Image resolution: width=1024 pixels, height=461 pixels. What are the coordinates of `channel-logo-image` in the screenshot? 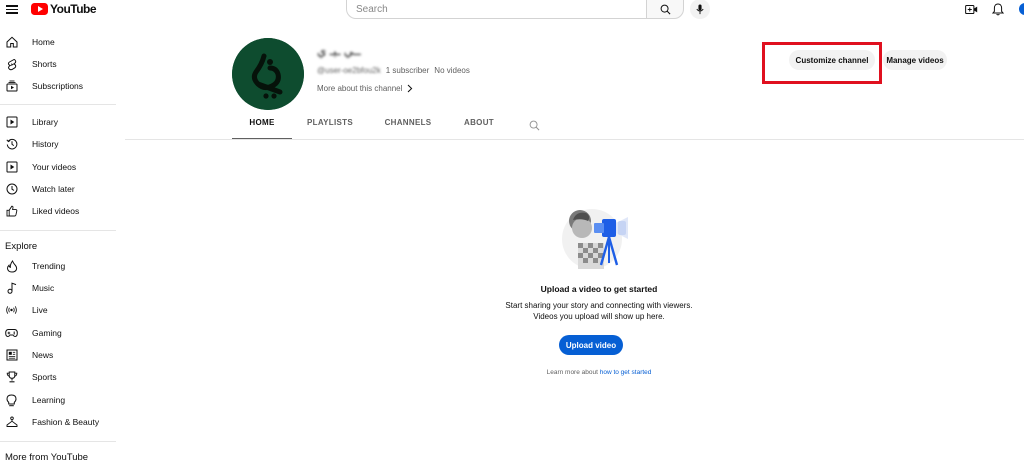 It's located at (268, 74).